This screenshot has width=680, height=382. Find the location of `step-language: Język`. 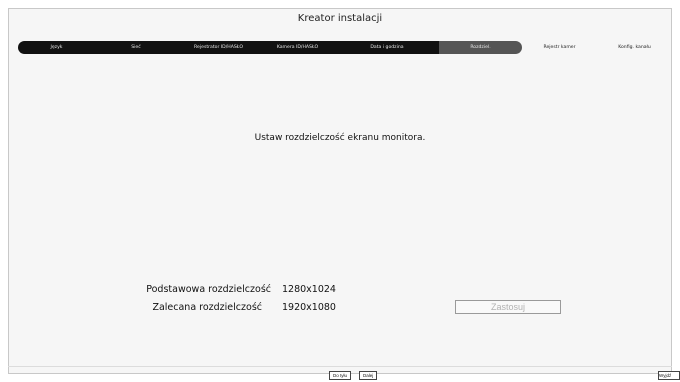

step-language: Język is located at coordinates (56, 47).